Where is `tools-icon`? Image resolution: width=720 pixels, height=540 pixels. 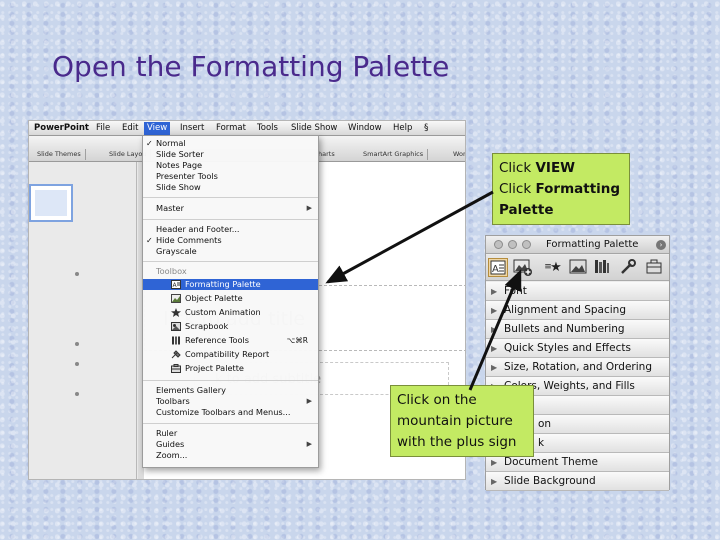 tools-icon is located at coordinates (628, 267).